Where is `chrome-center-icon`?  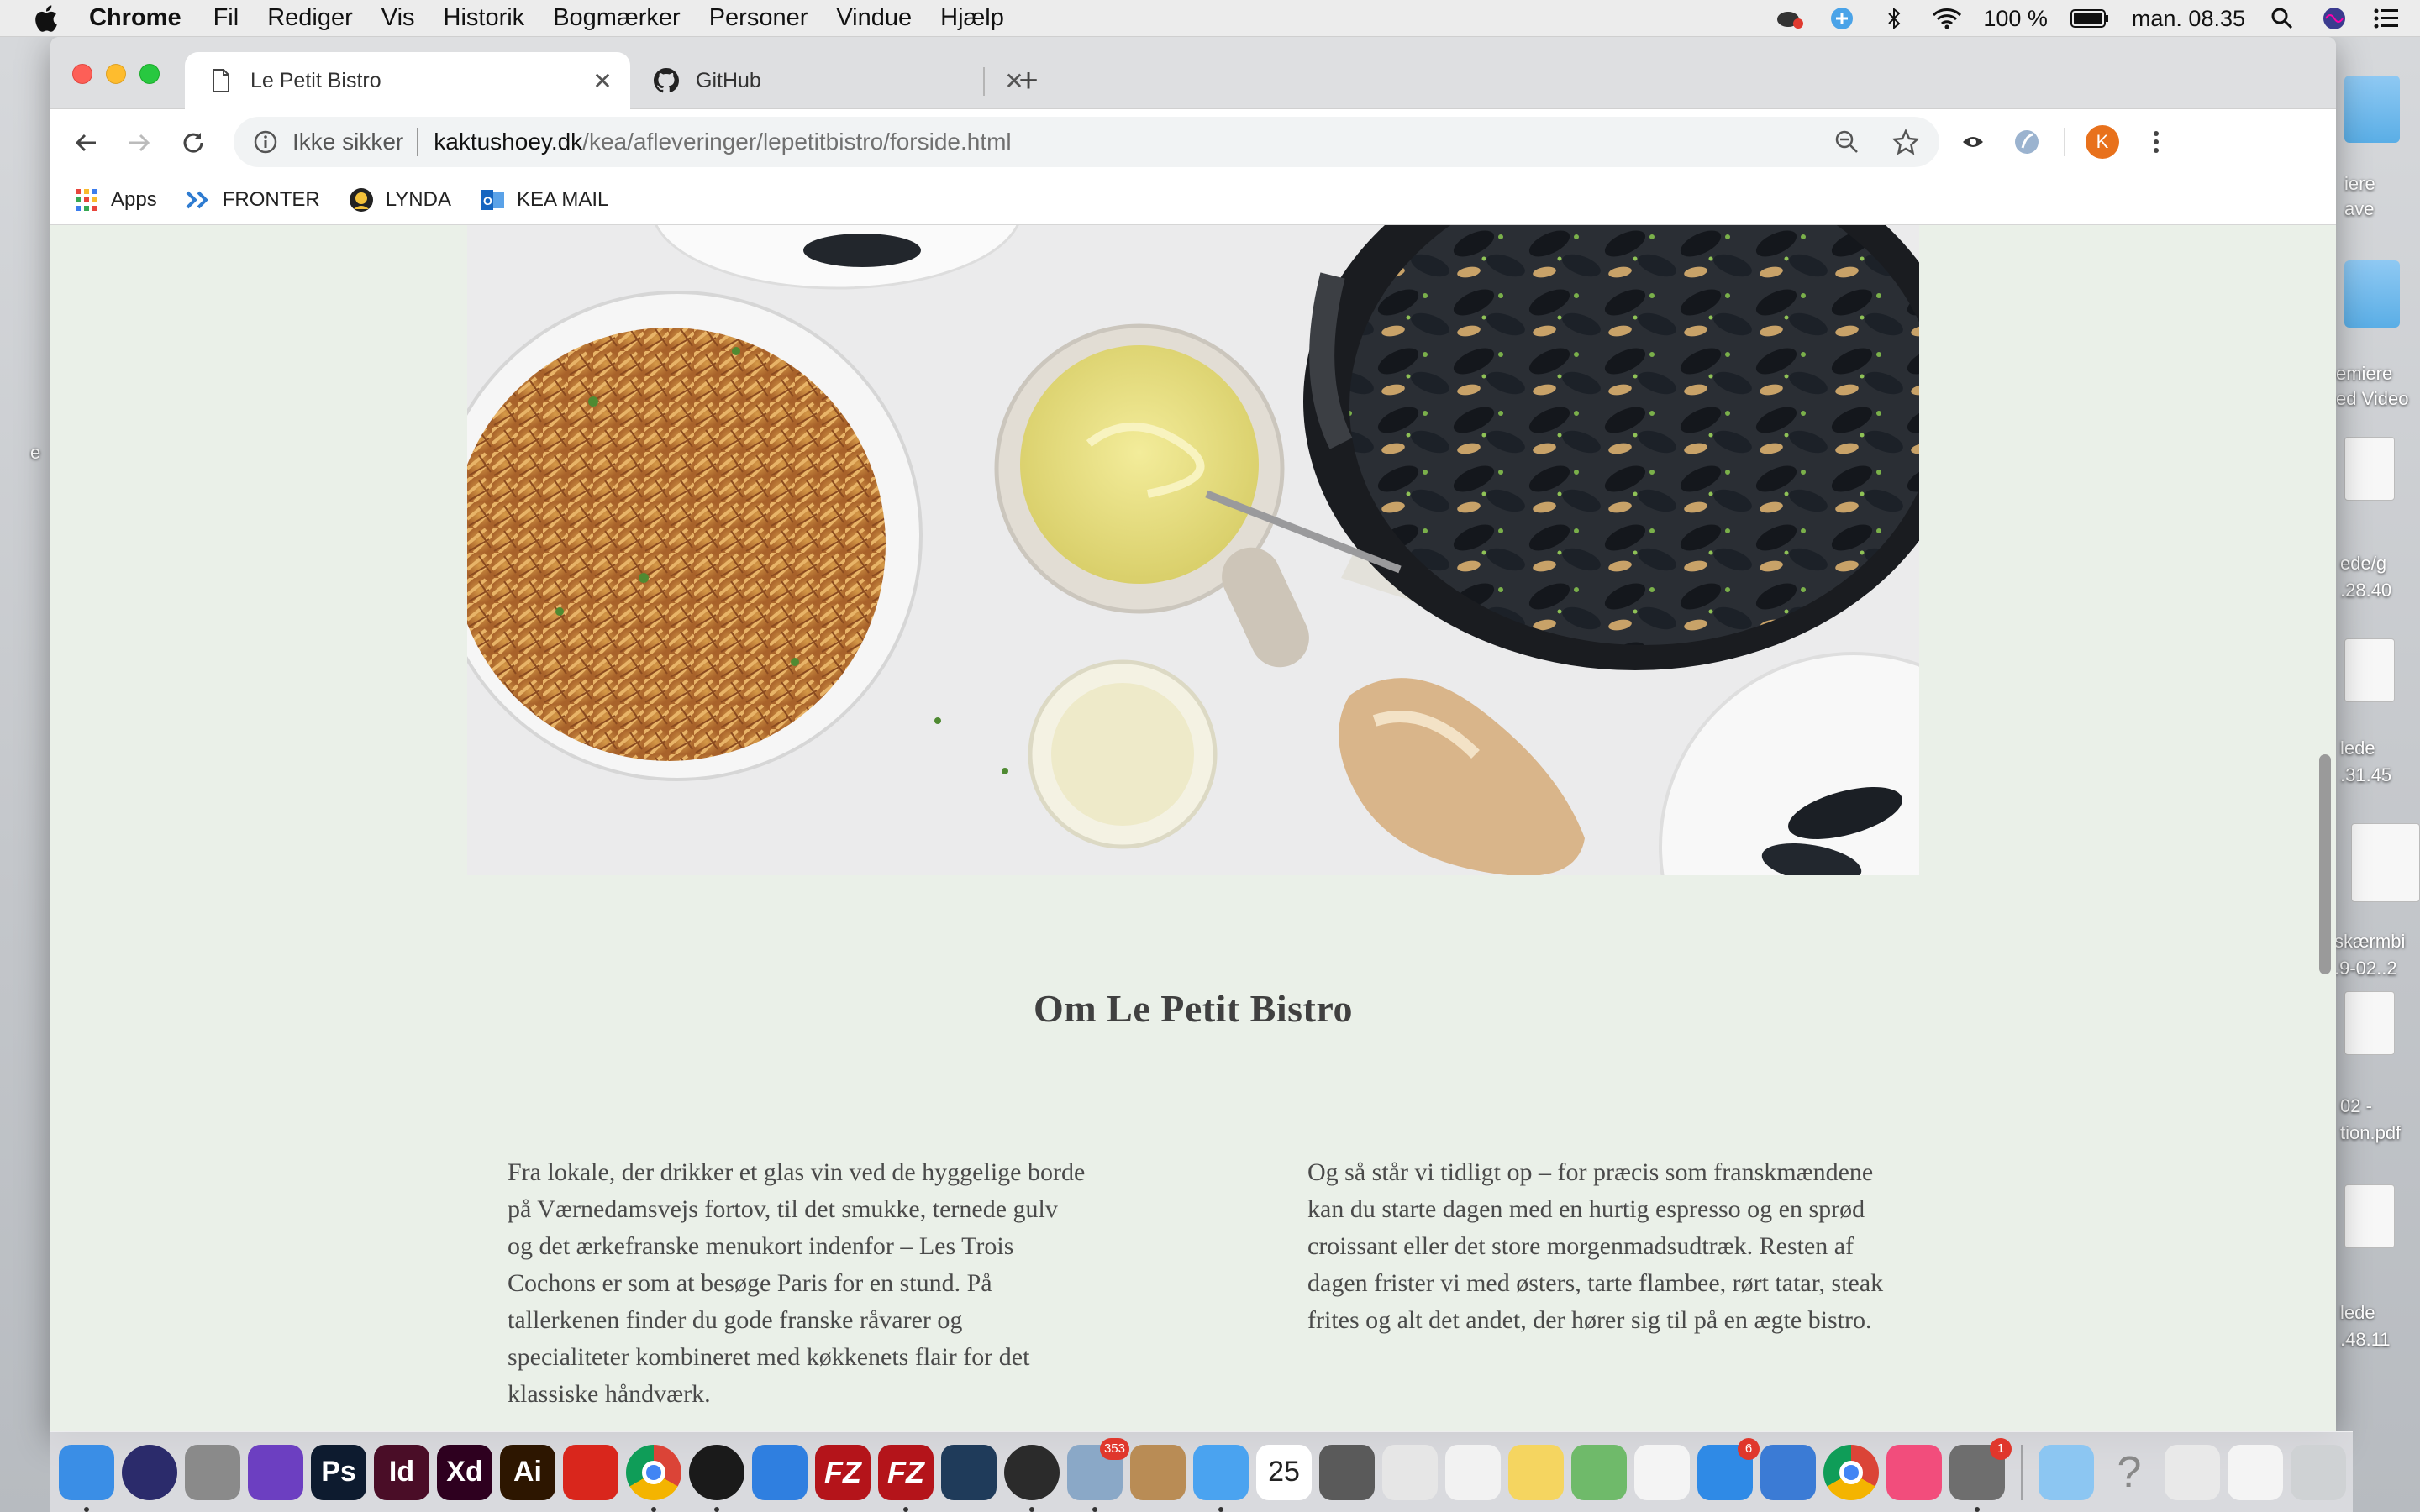 chrome-center-icon is located at coordinates (1851, 1472).